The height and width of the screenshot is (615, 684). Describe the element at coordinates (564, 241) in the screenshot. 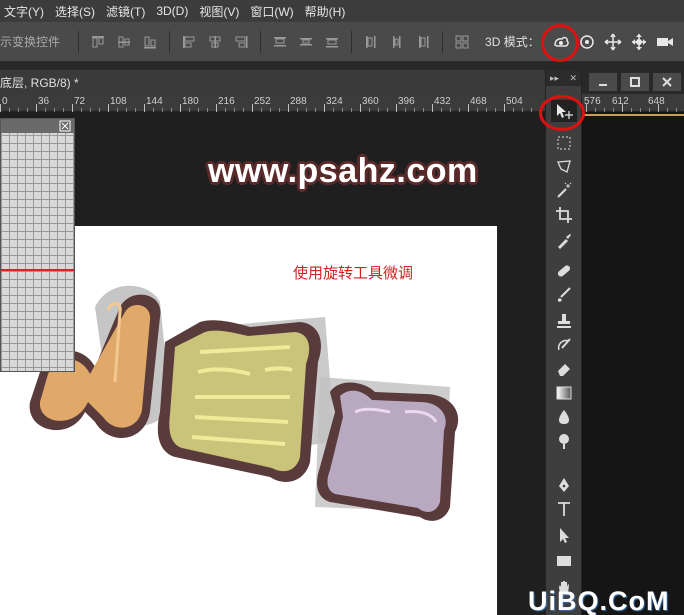

I see `eyedropper-tool` at that location.